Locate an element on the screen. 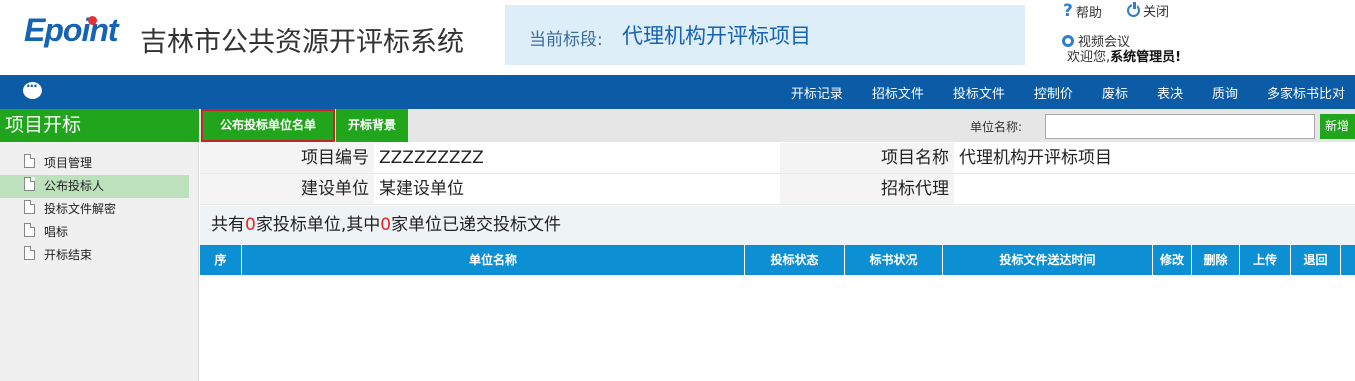  project-name-label: 项目名称 is located at coordinates (867, 158).